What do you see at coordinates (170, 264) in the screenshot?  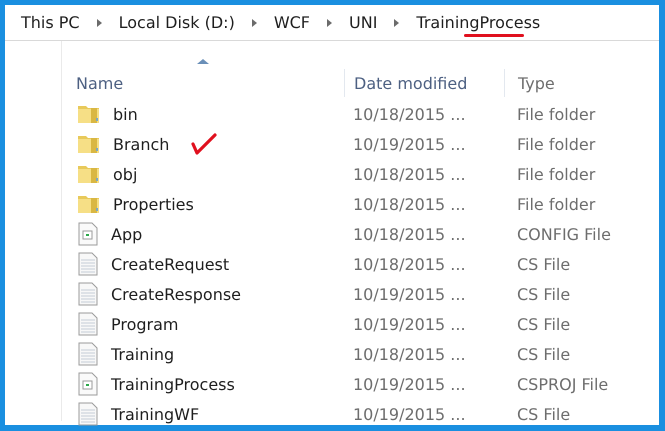 I see `file-name: CreateRequest` at bounding box center [170, 264].